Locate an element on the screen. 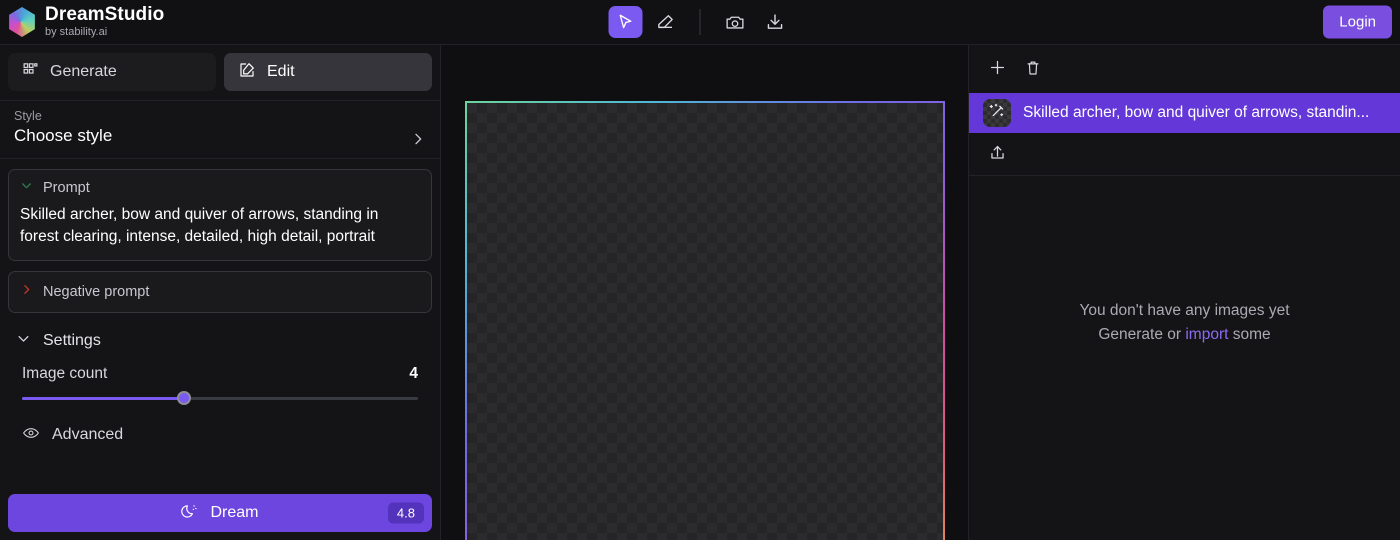 Image resolution: width=1400 pixels, height=540 pixels. select-tool-button is located at coordinates (625, 22).